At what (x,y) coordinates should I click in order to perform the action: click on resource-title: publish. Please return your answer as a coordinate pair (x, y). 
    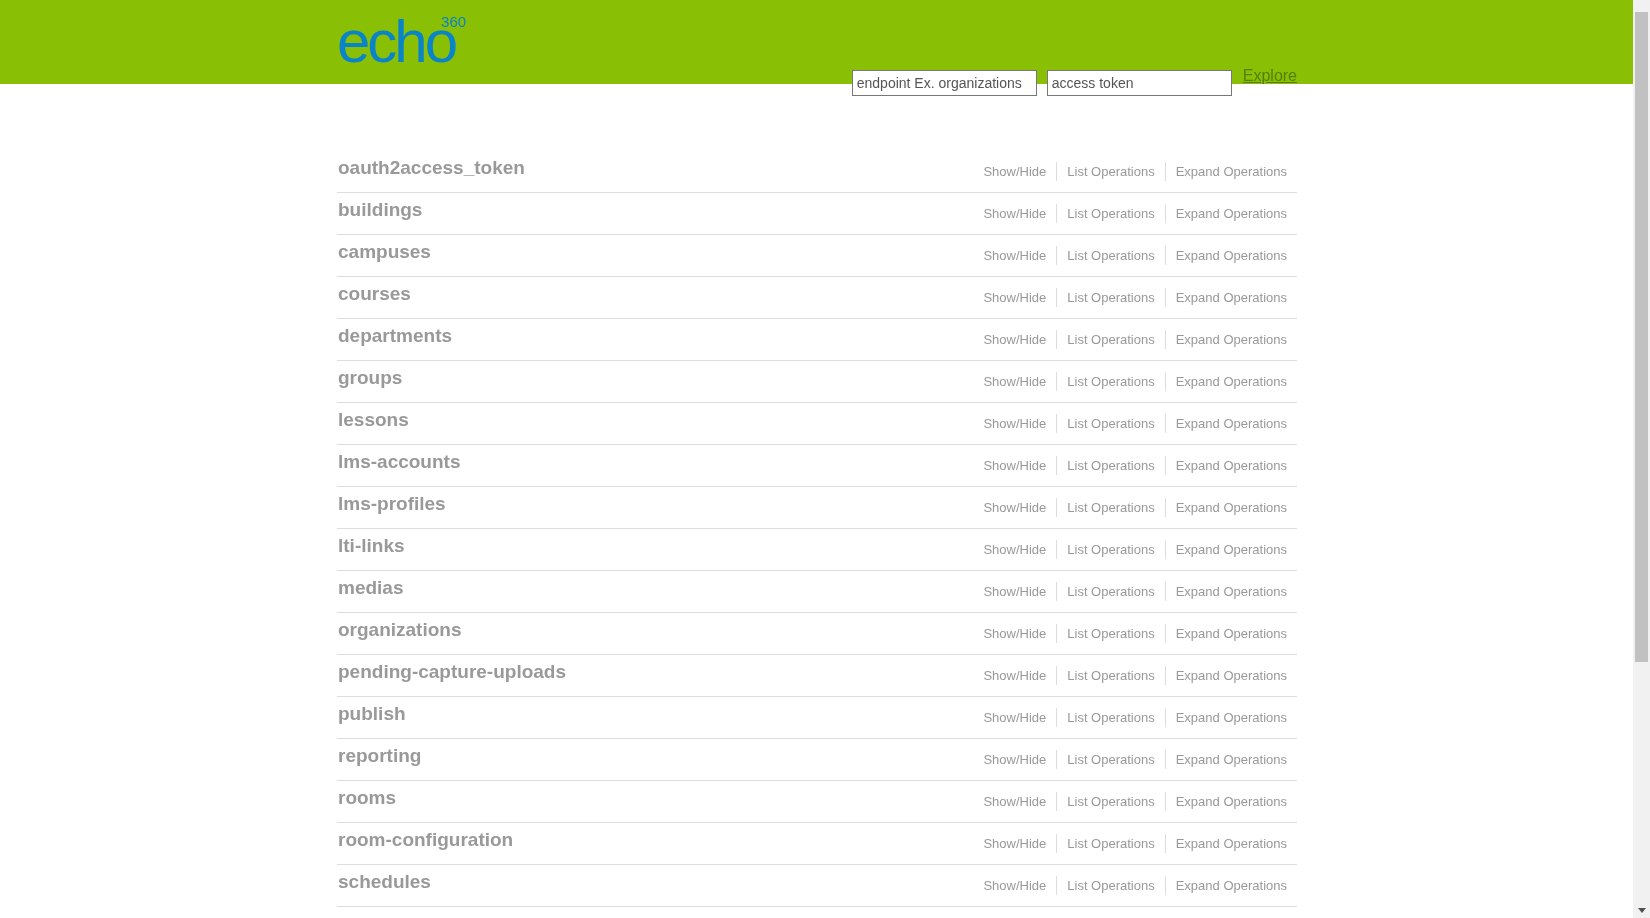
    Looking at the image, I should click on (372, 714).